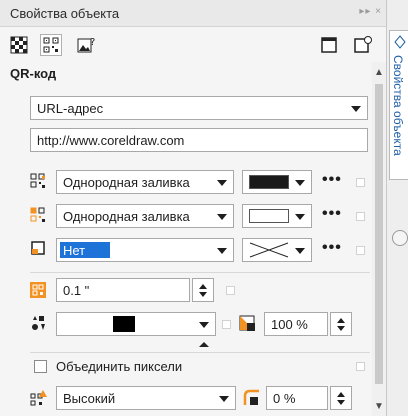 The width and height of the screenshot is (408, 416). I want to click on image-help-icon: ?, so click(86, 45).